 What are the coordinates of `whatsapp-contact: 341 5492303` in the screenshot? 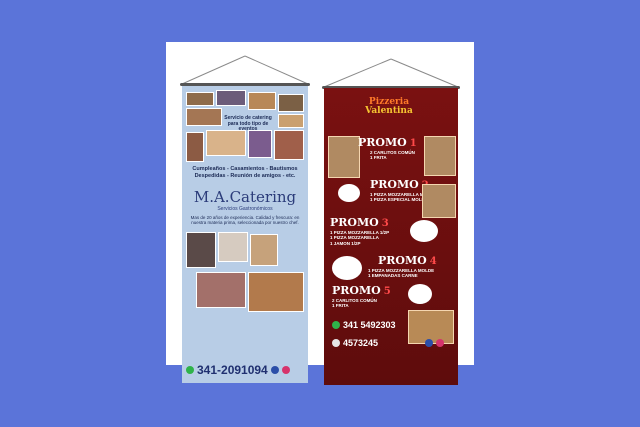 It's located at (364, 325).